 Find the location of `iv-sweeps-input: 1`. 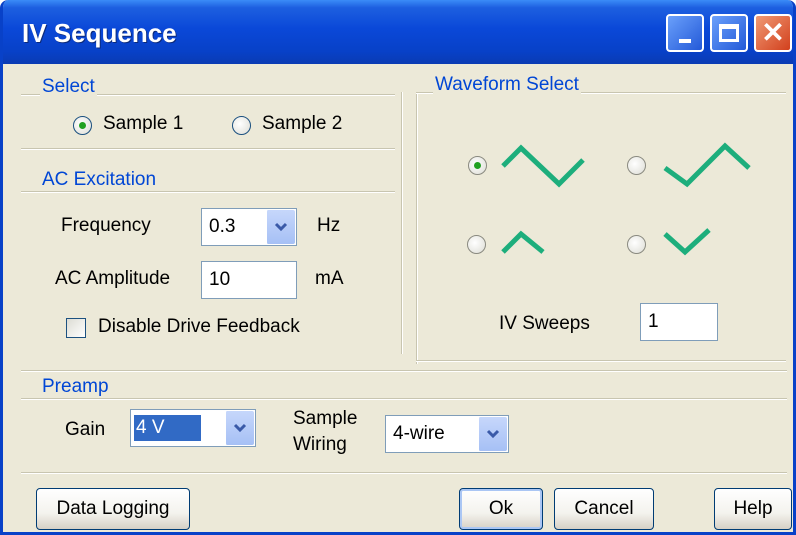

iv-sweeps-input: 1 is located at coordinates (679, 322).